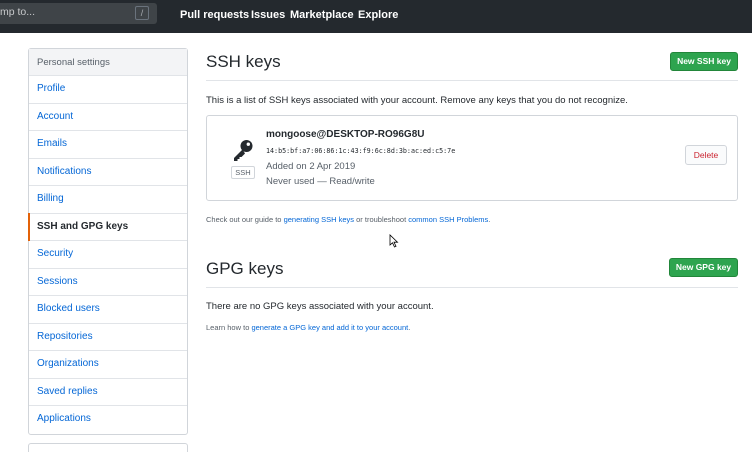 The width and height of the screenshot is (752, 452). Describe the element at coordinates (268, 15) in the screenshot. I see `nav-issues: Issues` at that location.